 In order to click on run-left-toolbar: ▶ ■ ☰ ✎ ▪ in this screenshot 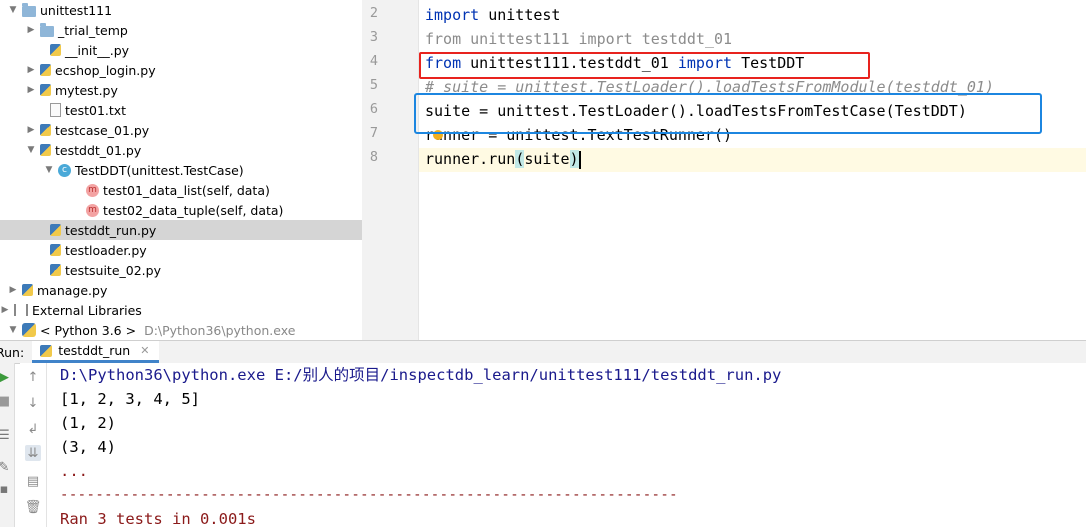, I will do `click(7, 445)`.